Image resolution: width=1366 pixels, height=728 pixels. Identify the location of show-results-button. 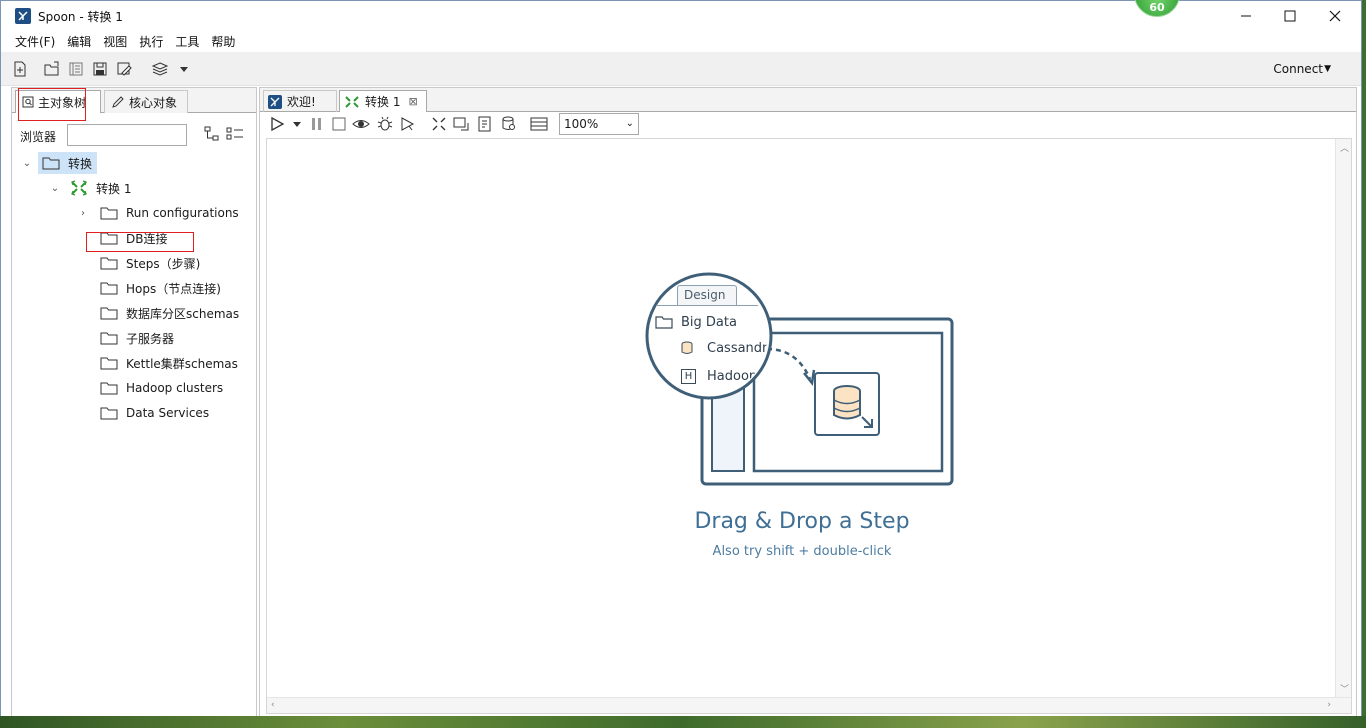
(539, 124).